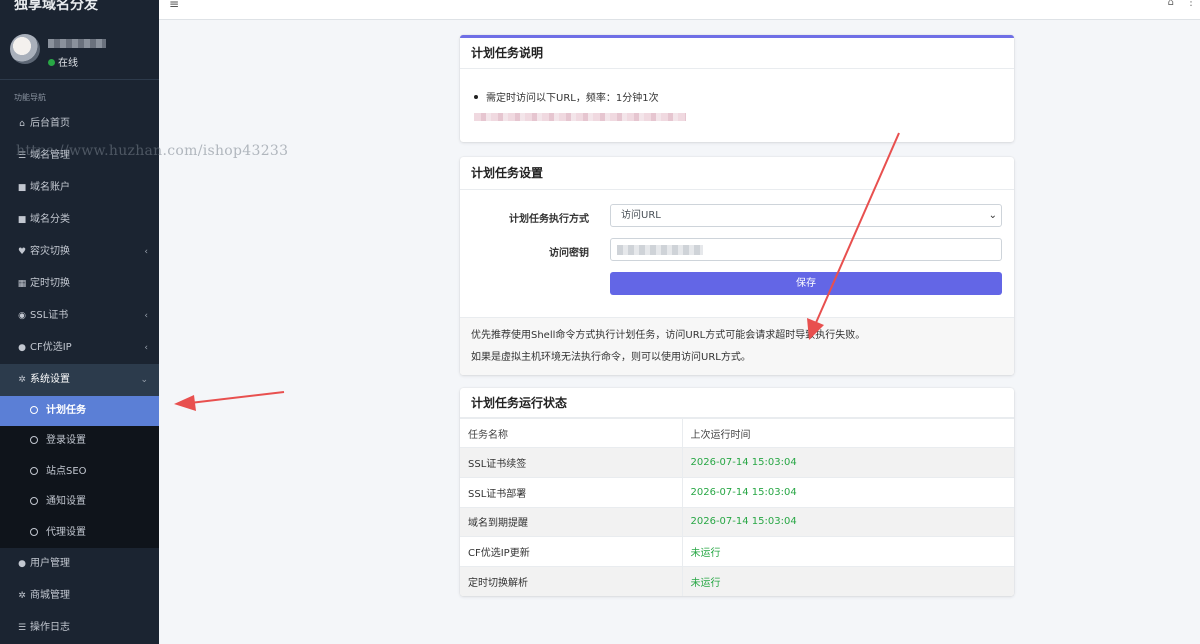  I want to click on sidebar-item-failover: ♥ 容灾切换 ‹, so click(79, 252).